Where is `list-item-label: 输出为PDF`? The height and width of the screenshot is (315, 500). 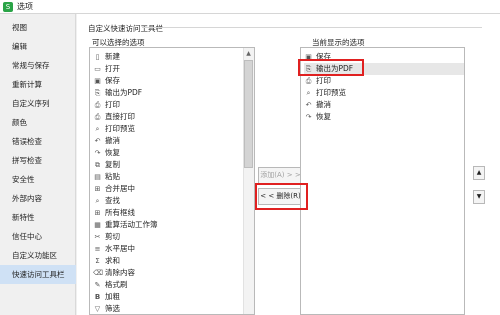
list-item-label: 输出为PDF is located at coordinates (124, 92).